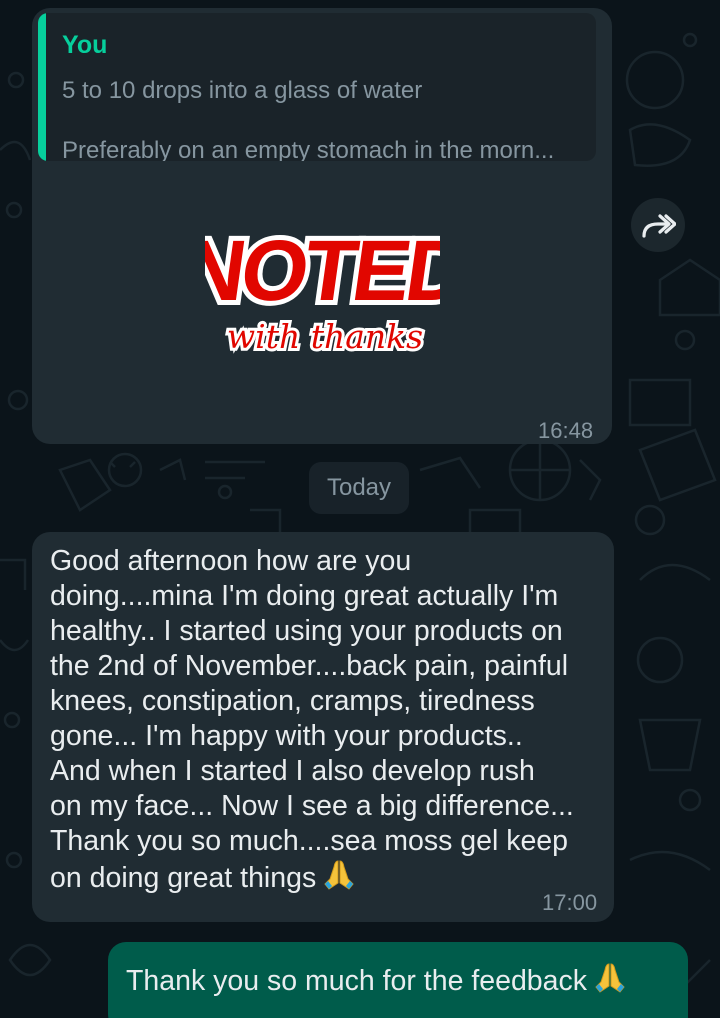  What do you see at coordinates (85, 45) in the screenshot?
I see `quote-author: You` at bounding box center [85, 45].